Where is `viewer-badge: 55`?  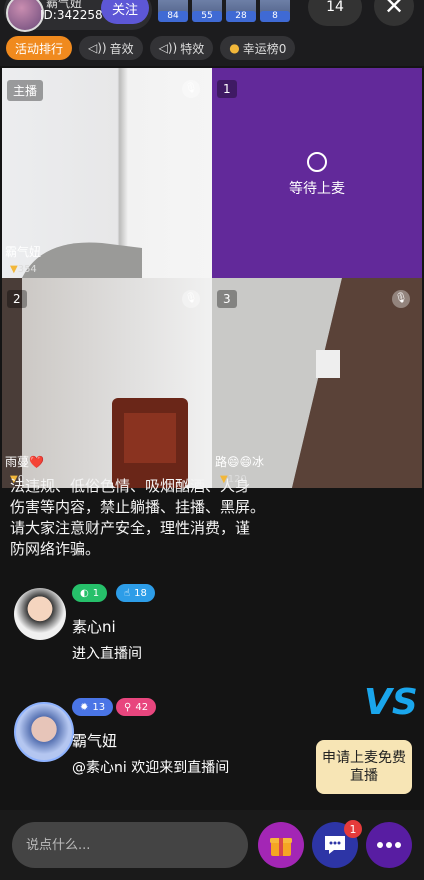 viewer-badge: 55 is located at coordinates (207, 16).